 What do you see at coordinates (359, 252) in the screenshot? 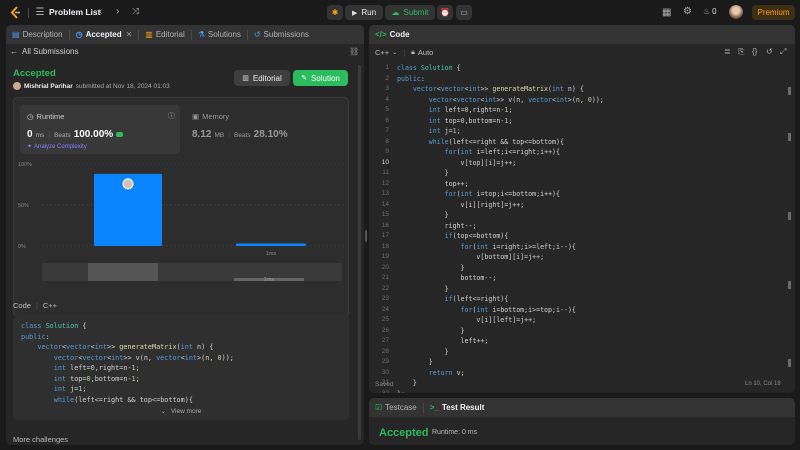
I see `left-scrollbar` at bounding box center [359, 252].